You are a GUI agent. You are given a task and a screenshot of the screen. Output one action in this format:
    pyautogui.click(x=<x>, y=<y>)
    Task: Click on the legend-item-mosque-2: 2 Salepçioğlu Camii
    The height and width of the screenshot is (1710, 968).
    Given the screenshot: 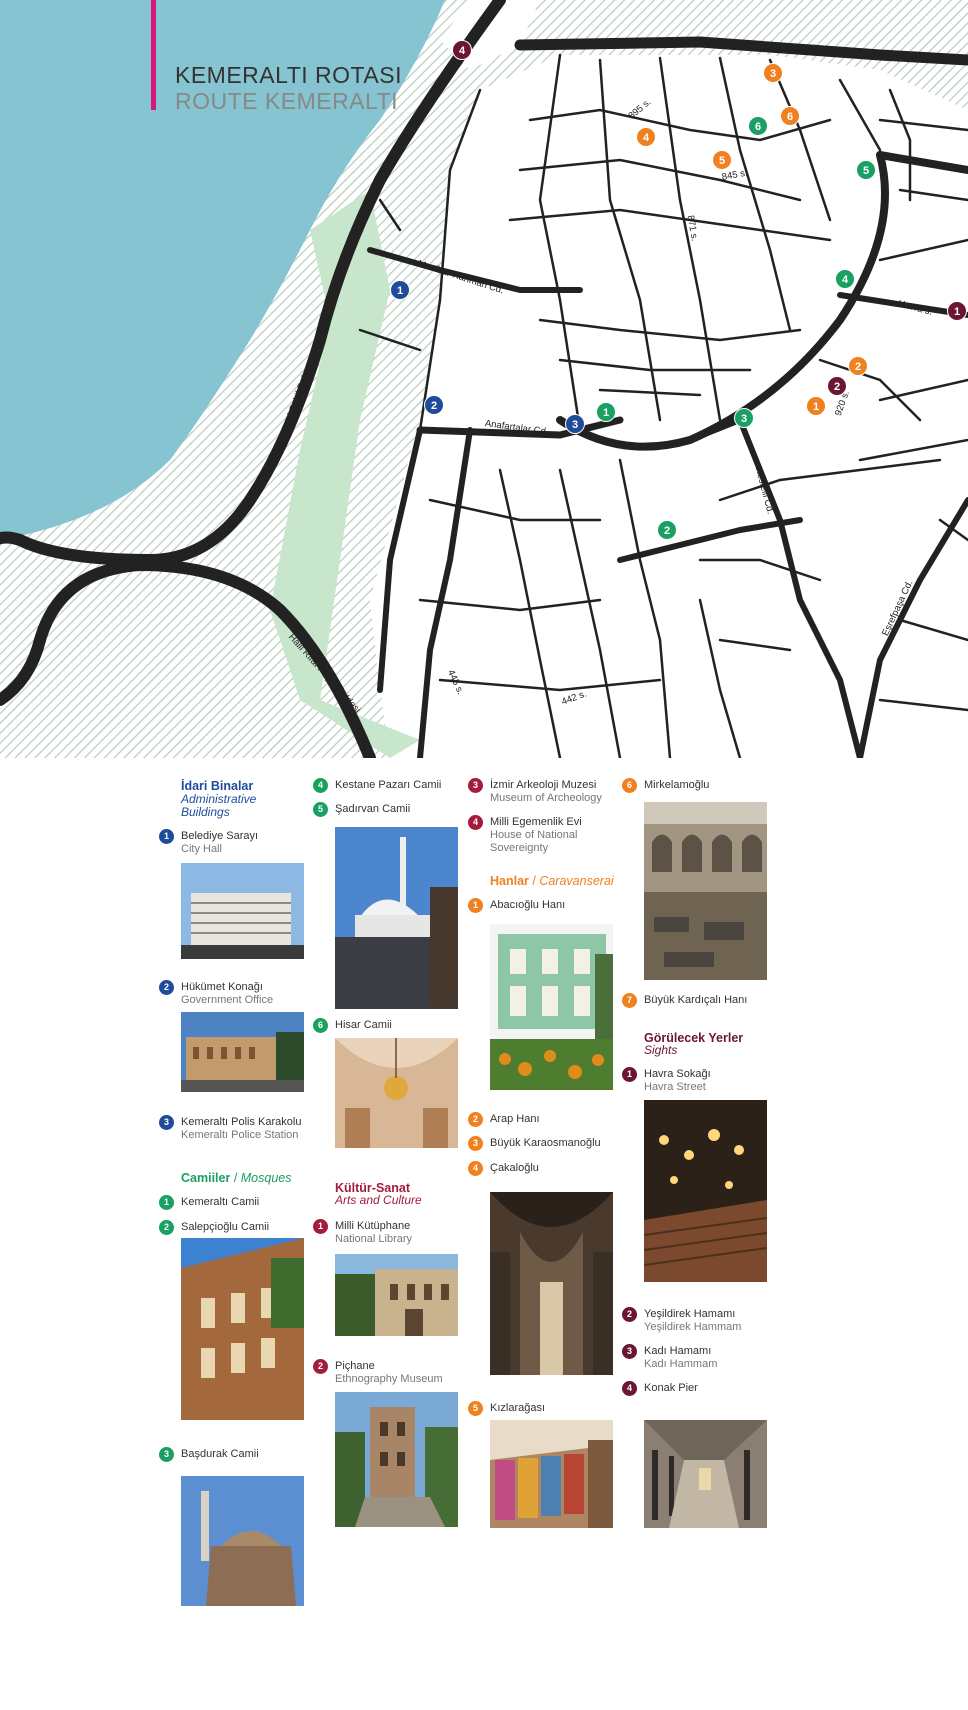 What is the action you would take?
    pyautogui.click(x=214, y=1227)
    